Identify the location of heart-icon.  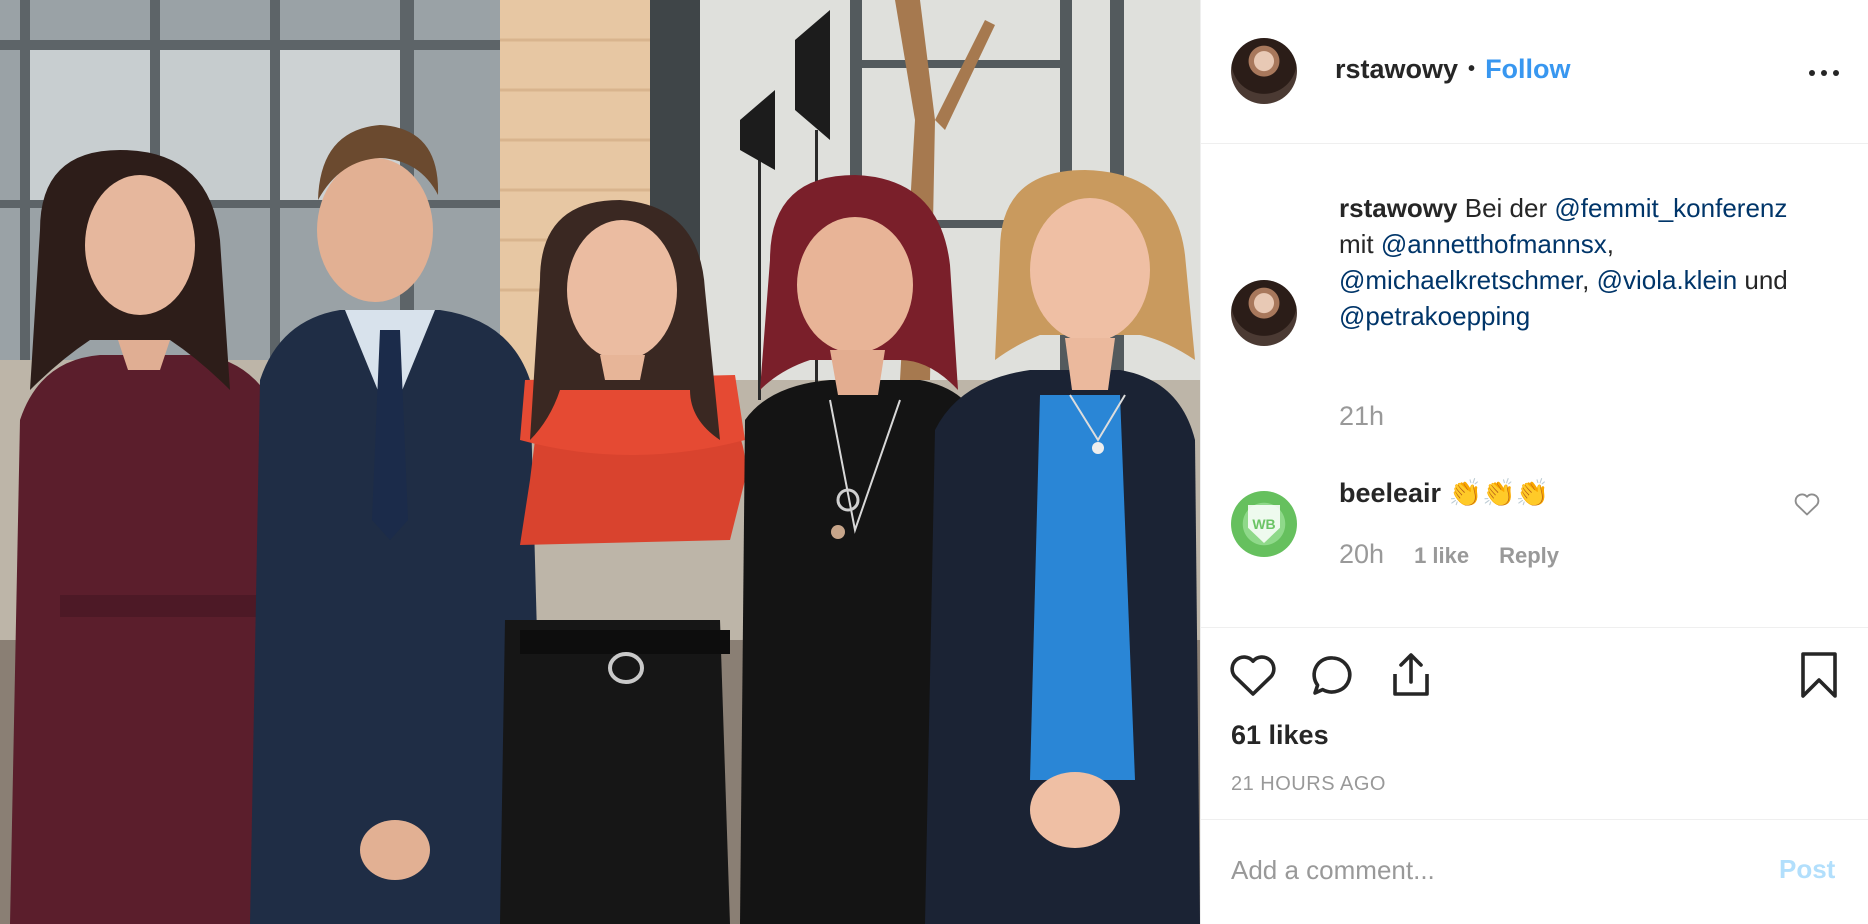
(1253, 675).